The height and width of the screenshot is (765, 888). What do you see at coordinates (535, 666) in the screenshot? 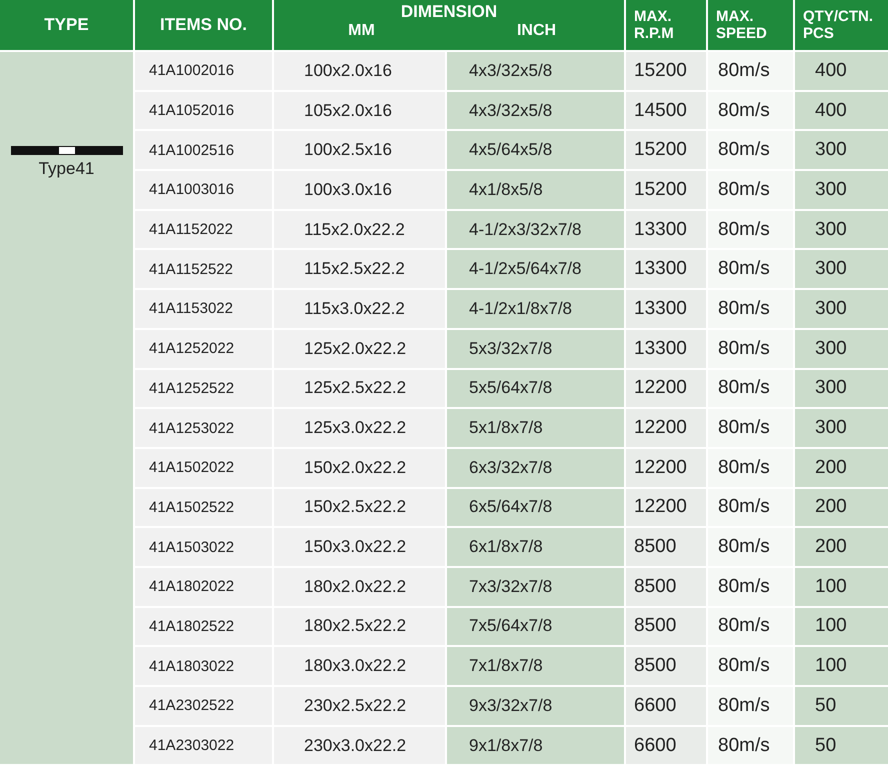
I see `table-cell: 7x1/8x7/8` at bounding box center [535, 666].